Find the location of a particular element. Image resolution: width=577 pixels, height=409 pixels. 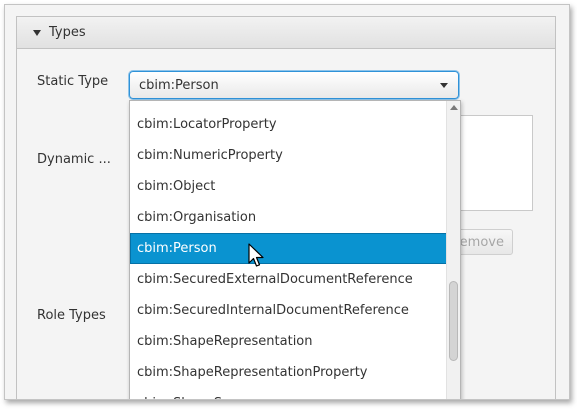

dropdown-item-secured-external-document-reference: cbim:SecuredExternalDocumentReference is located at coordinates (288, 279).